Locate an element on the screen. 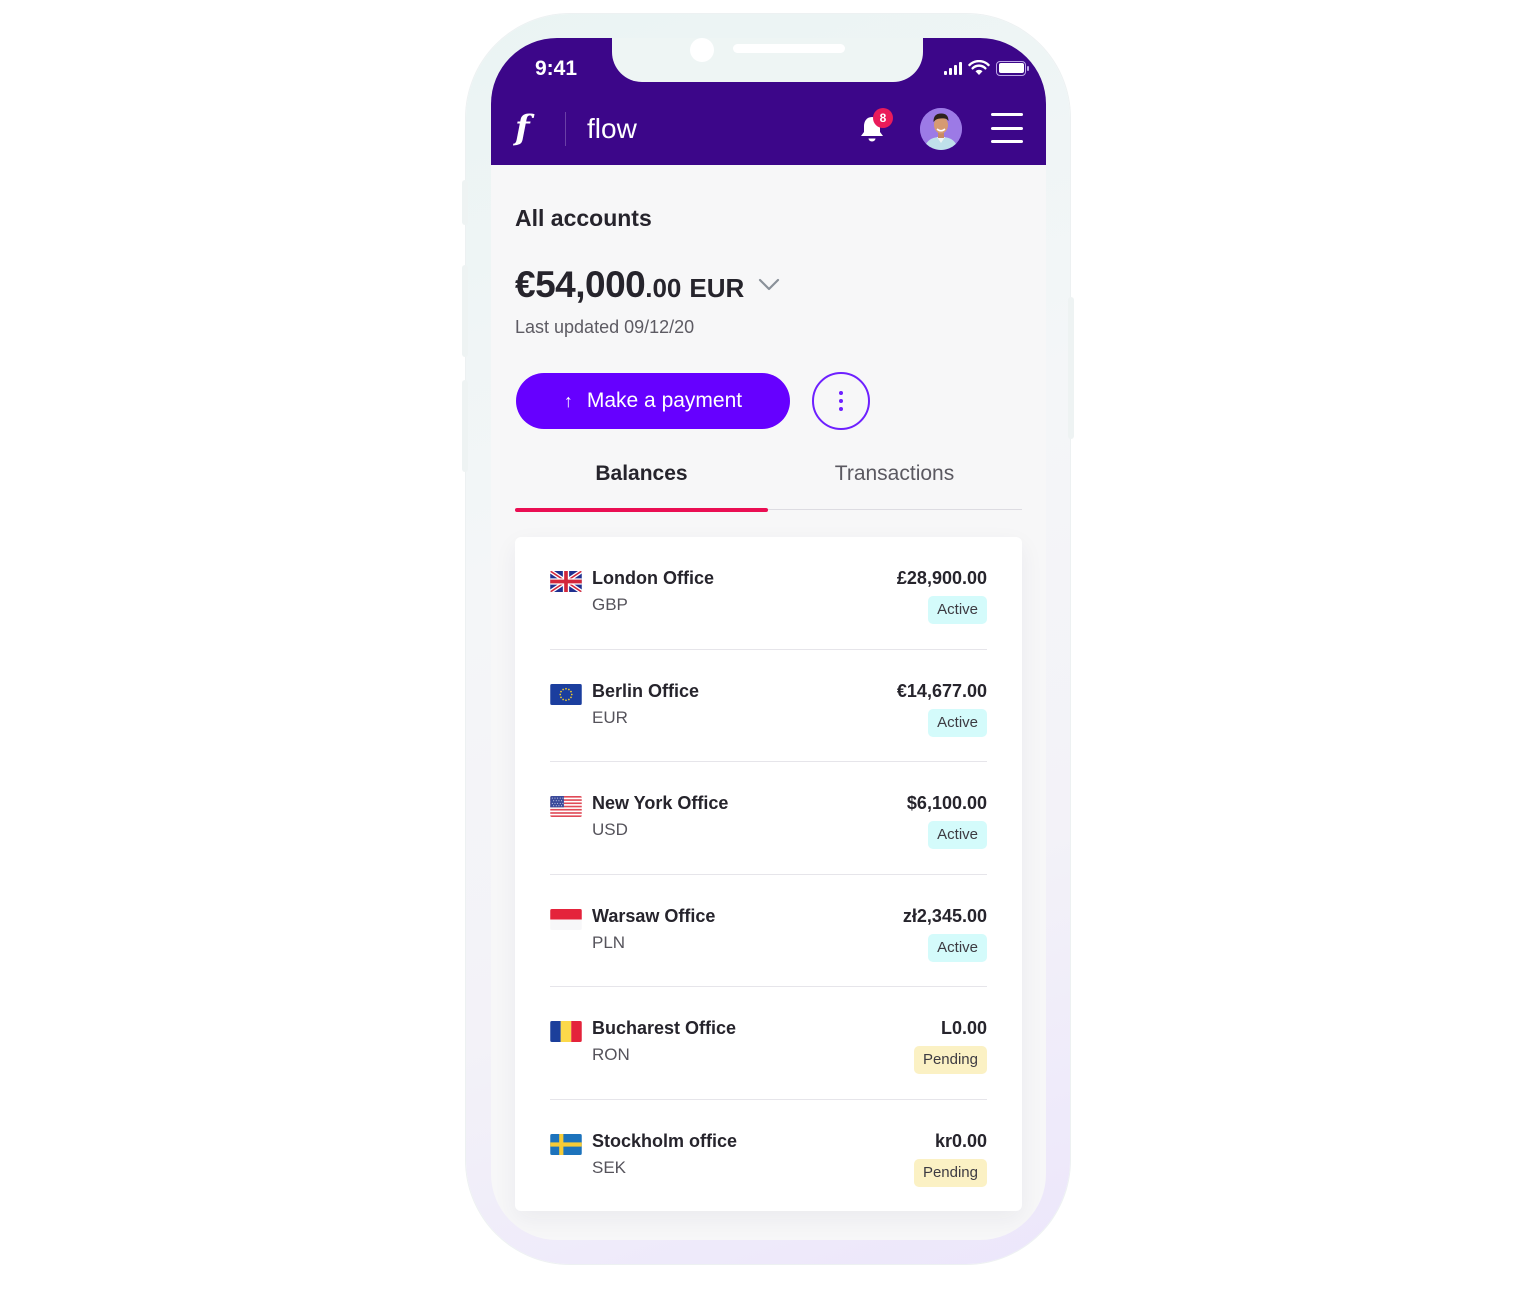 The height and width of the screenshot is (1290, 1536). last-updated: Last updated 09/12/20 is located at coordinates (605, 327).